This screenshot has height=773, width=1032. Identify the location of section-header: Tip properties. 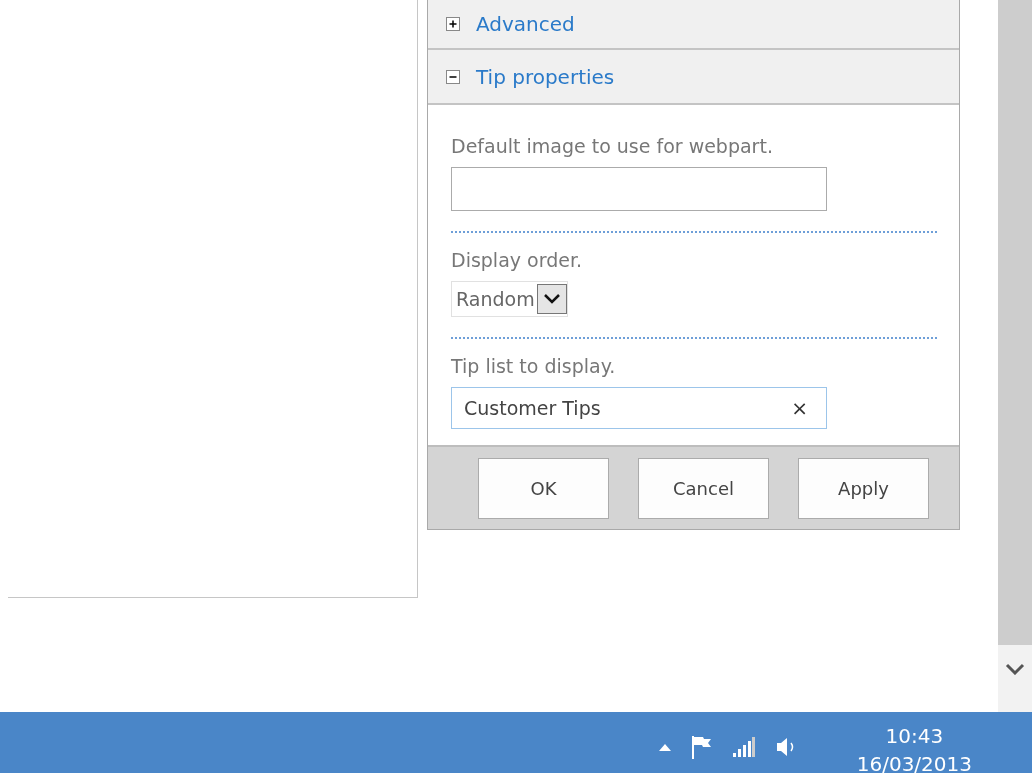
(693, 77).